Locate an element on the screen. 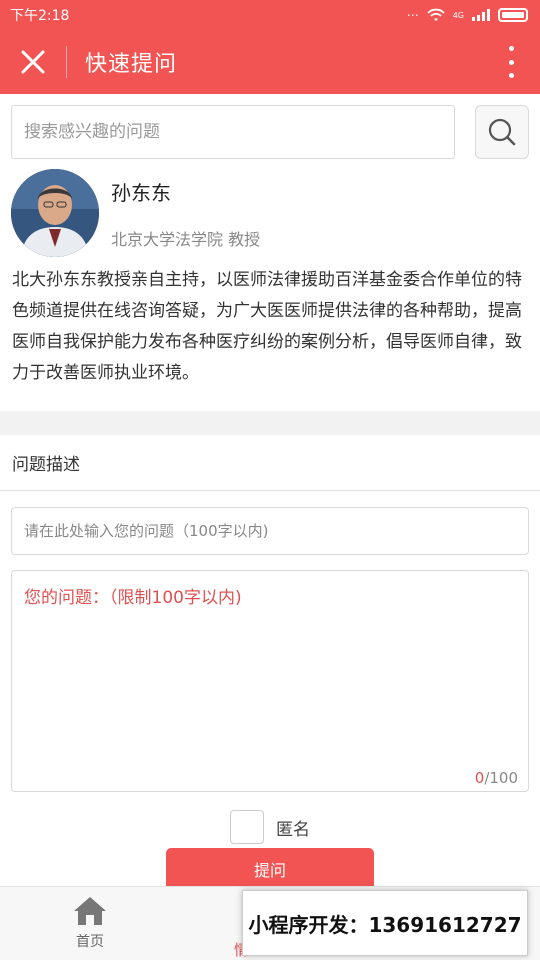 This screenshot has width=540, height=960. search-input is located at coordinates (233, 132).